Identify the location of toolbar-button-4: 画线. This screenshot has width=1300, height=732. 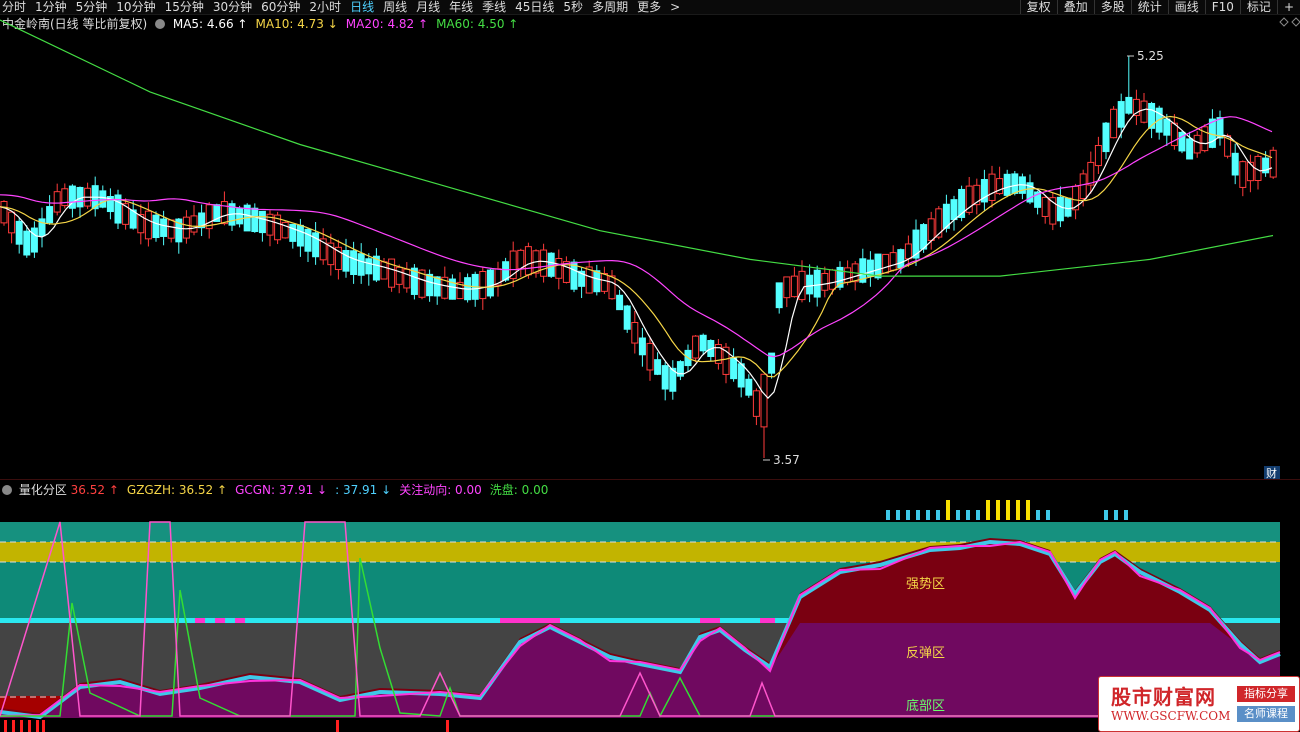
(1186, 7).